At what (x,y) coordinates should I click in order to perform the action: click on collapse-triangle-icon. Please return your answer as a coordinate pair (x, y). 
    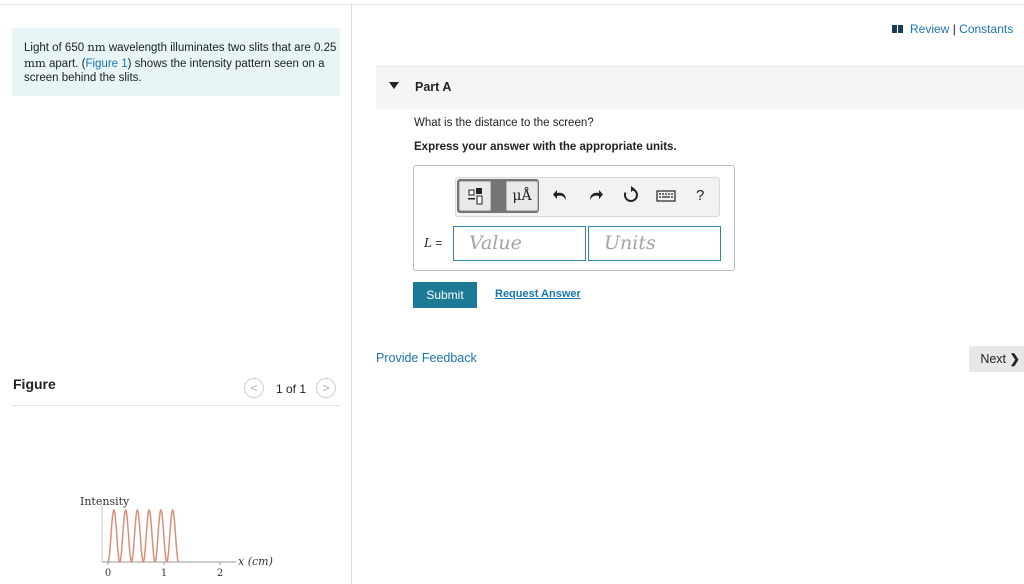
    Looking at the image, I should click on (394, 85).